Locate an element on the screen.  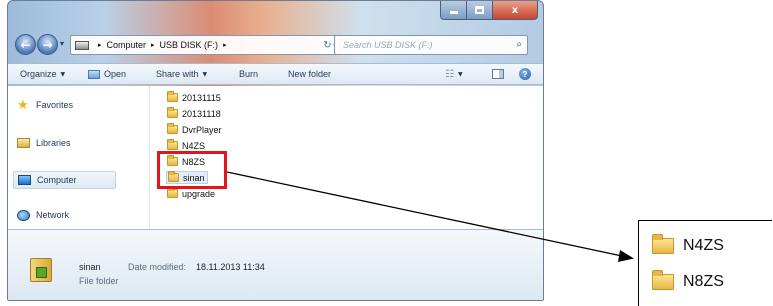
forward-arrow-icon: → is located at coordinates (47, 44).